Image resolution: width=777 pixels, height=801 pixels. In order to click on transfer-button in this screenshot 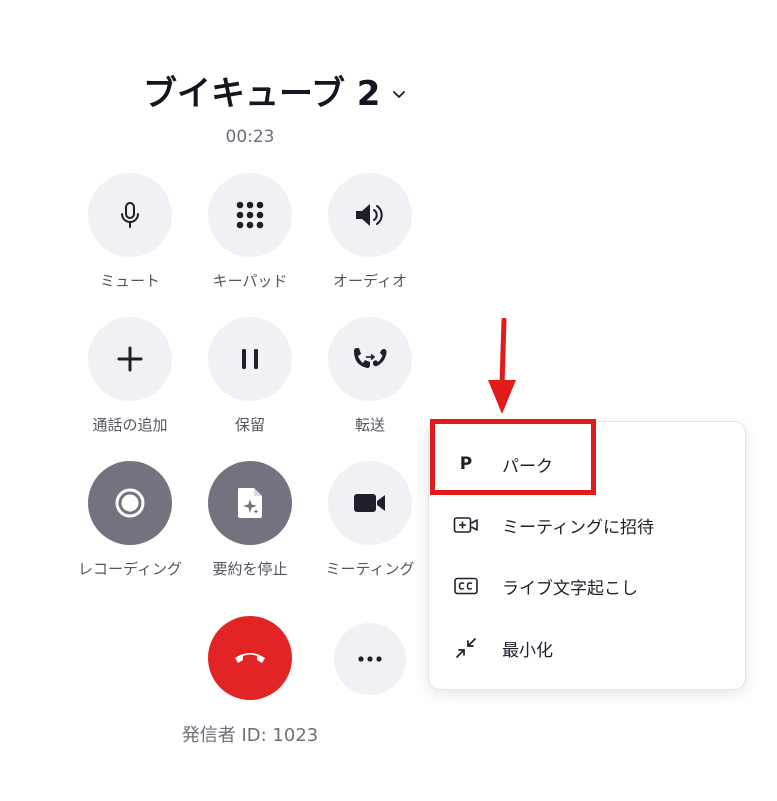, I will do `click(370, 359)`.